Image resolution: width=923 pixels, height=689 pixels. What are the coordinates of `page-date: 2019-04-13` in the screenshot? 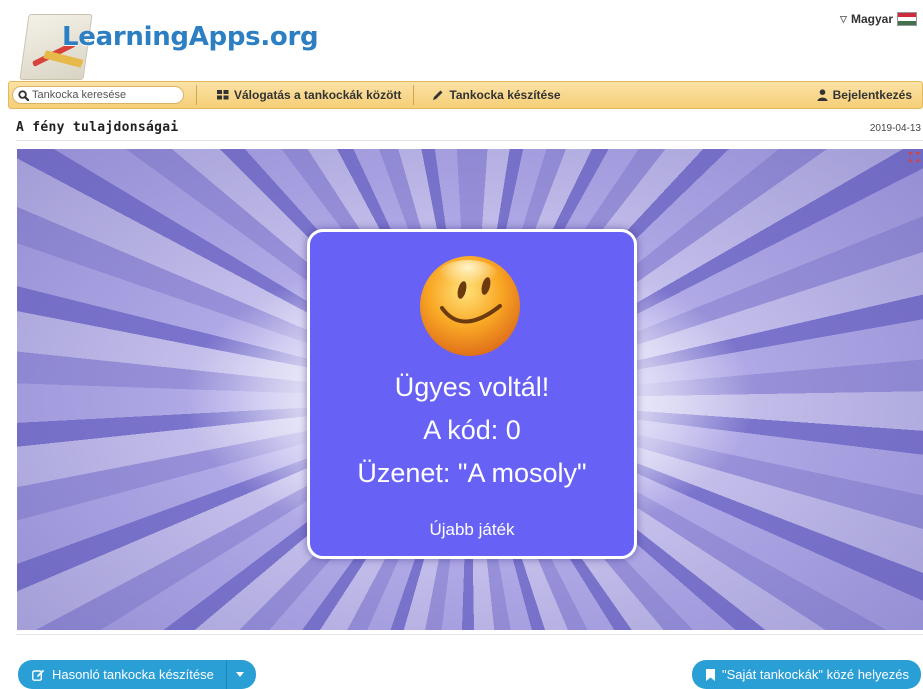 It's located at (895, 128).